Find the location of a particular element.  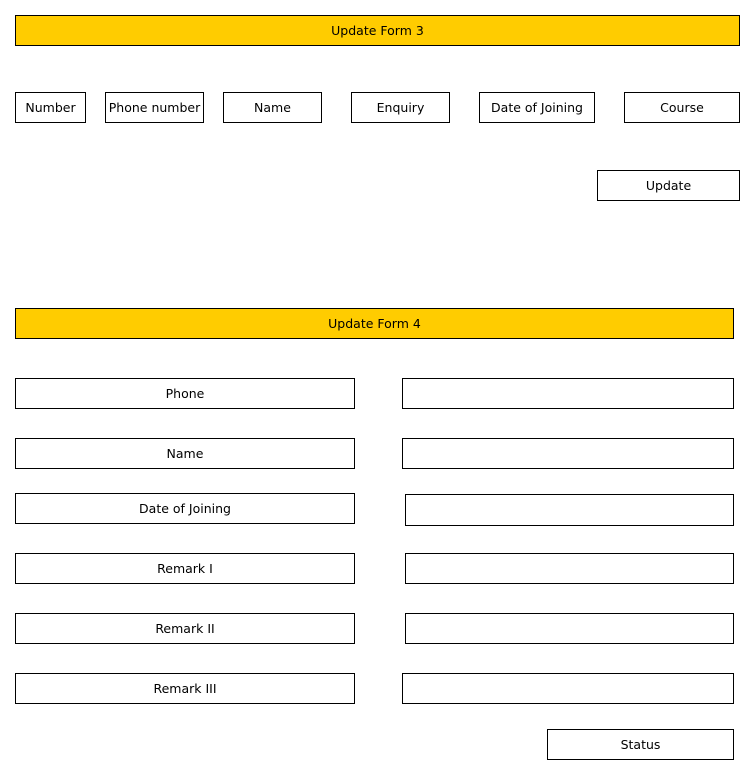

date-of-joining-input is located at coordinates (569, 510).